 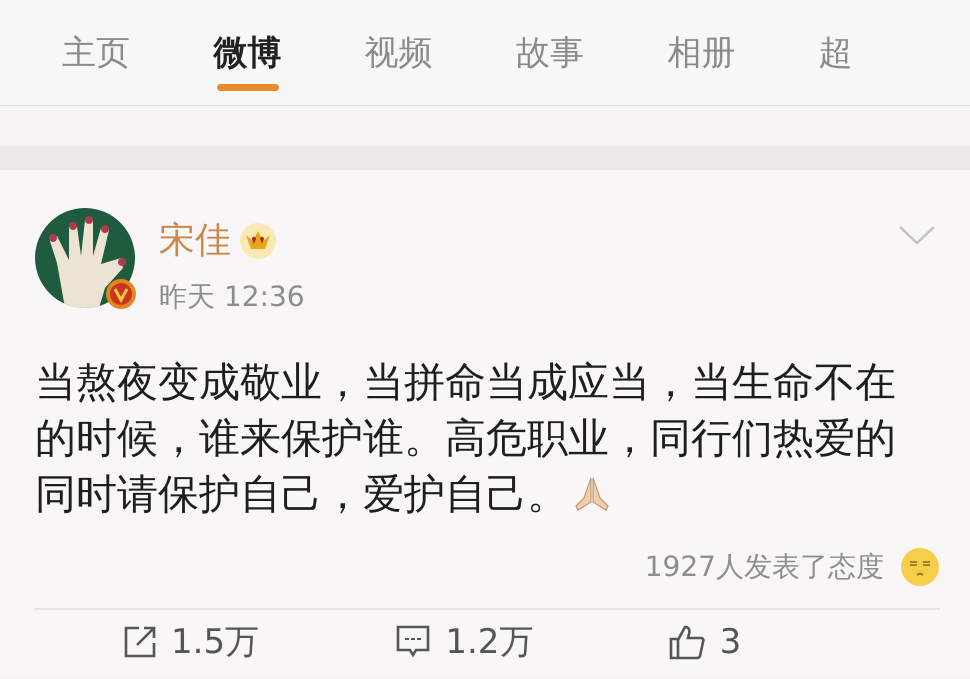 What do you see at coordinates (592, 53) in the screenshot?
I see `tab: 故事` at bounding box center [592, 53].